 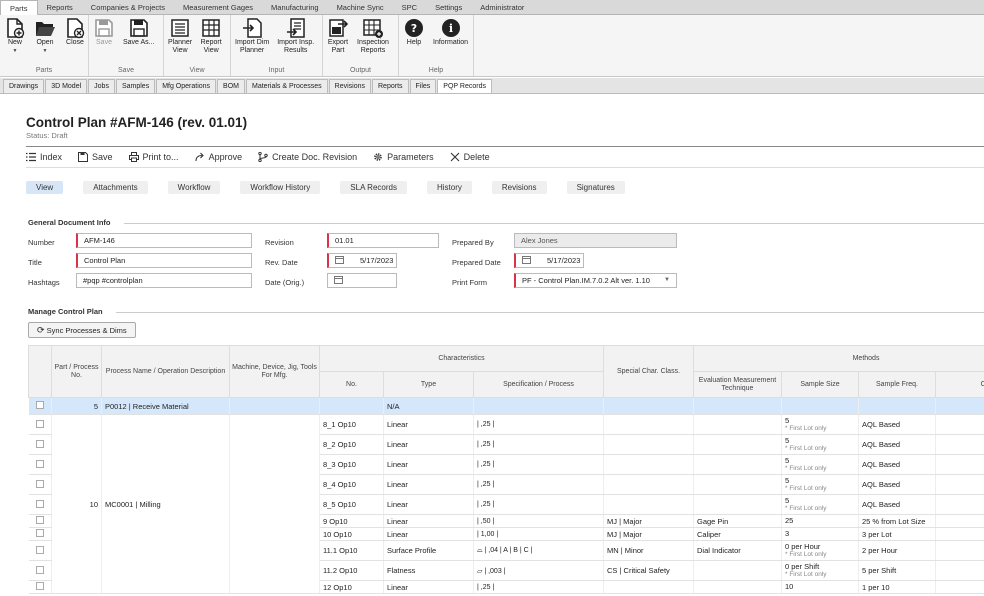 What do you see at coordinates (164, 260) in the screenshot?
I see `title-field: Control Plan` at bounding box center [164, 260].